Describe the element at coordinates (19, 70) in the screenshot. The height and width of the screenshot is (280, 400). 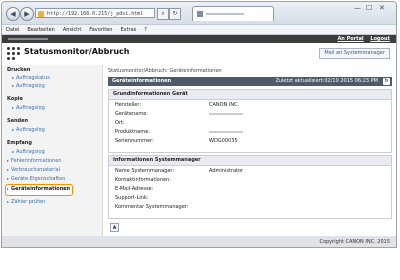
I see `sidebar-group-drucken: Drucken` at that location.